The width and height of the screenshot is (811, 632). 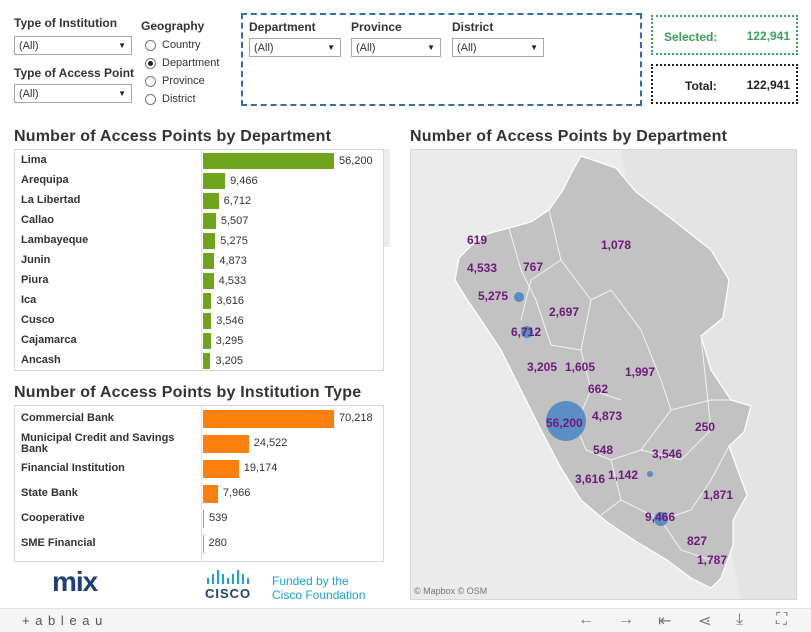 I want to click on map-label: 3,616, so click(x=590, y=479).